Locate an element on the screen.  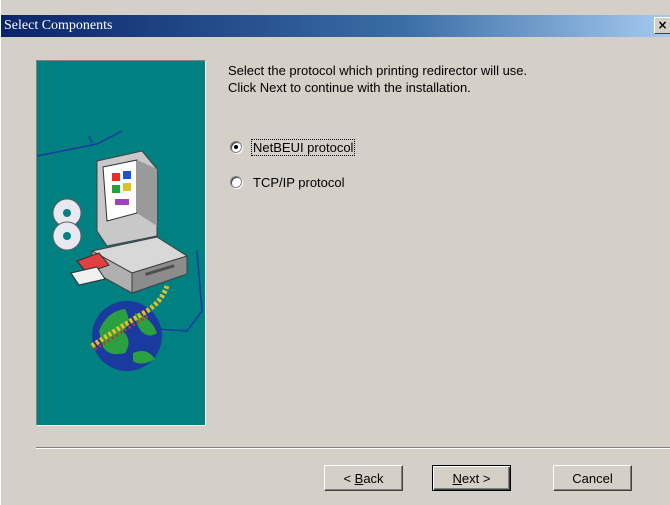
tcpip-label: TCP/IP protocol is located at coordinates (299, 182).